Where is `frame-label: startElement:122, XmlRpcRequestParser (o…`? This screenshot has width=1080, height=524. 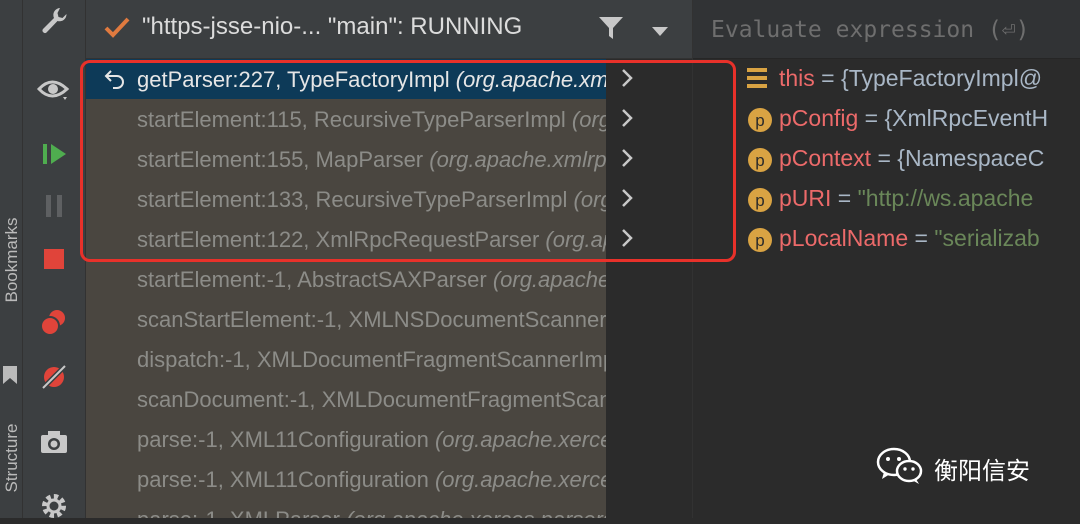 frame-label: startElement:122, XmlRpcRequestParser (o… is located at coordinates (400, 239).